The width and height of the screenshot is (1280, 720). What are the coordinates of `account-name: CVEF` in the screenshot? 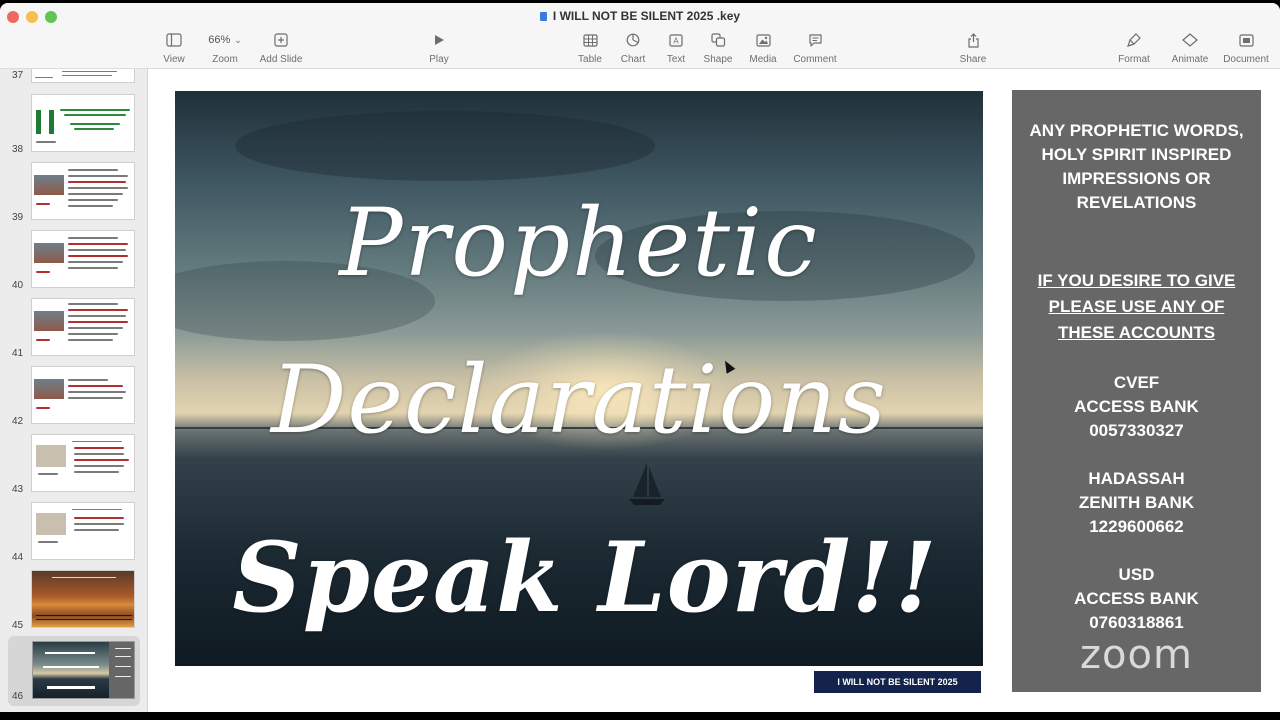 It's located at (1136, 382).